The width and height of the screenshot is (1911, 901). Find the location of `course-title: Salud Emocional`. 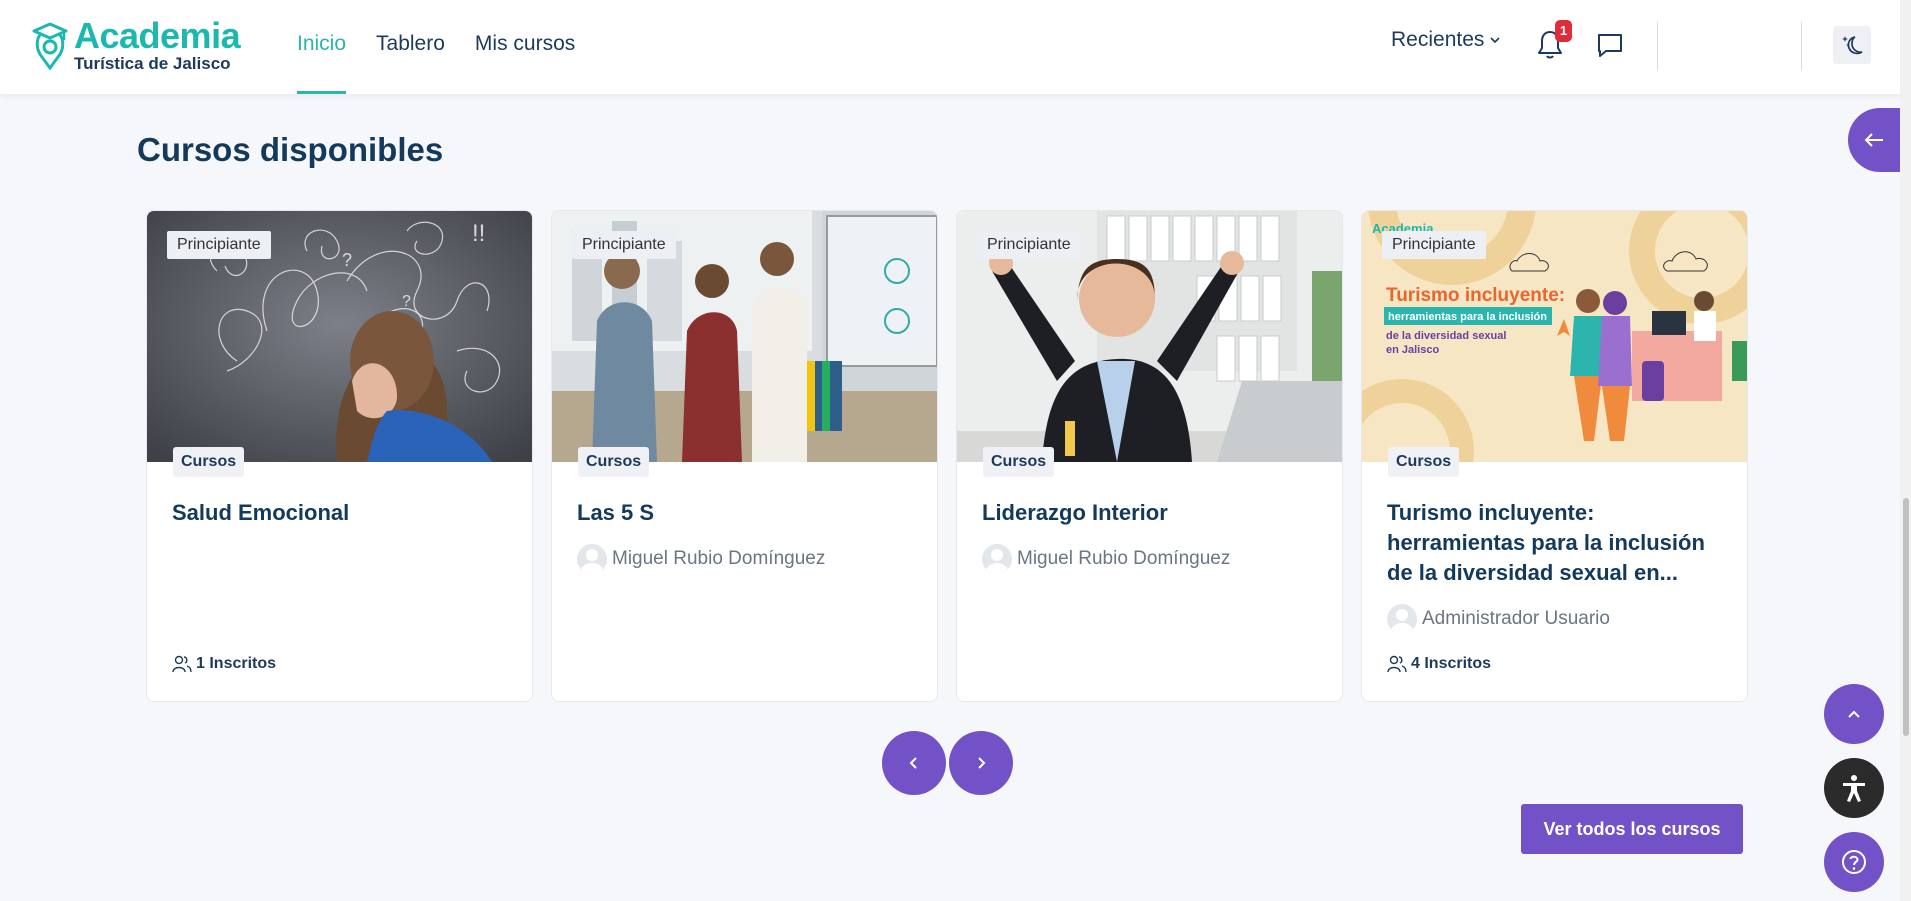

course-title: Salud Emocional is located at coordinates (342, 513).